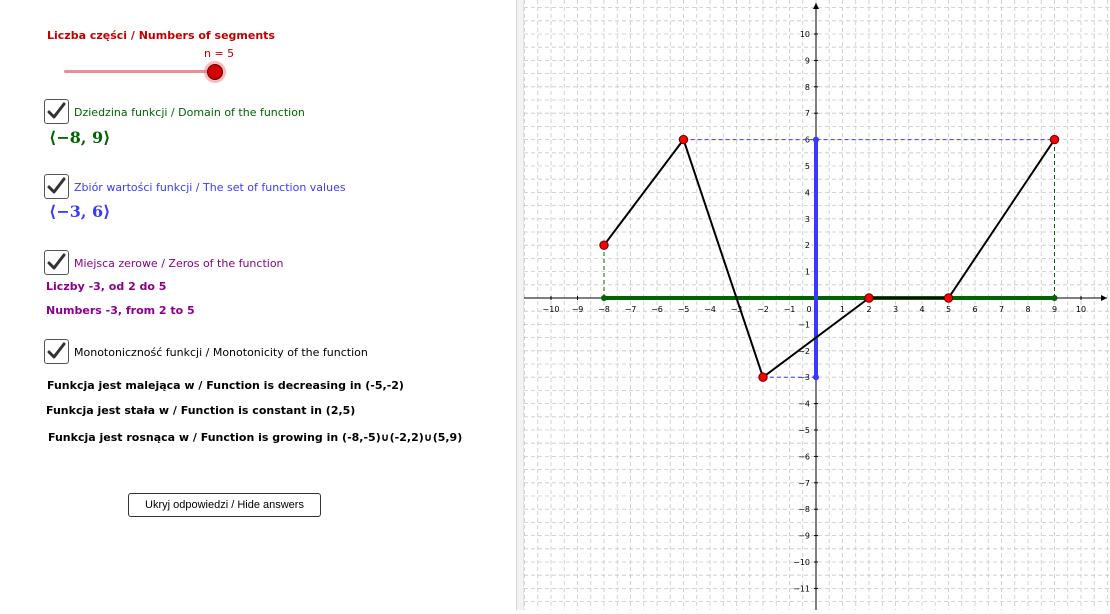  Describe the element at coordinates (224, 505) in the screenshot. I see `hide-answers-button: Ukryj odpowiedzi / Hide answers` at that location.